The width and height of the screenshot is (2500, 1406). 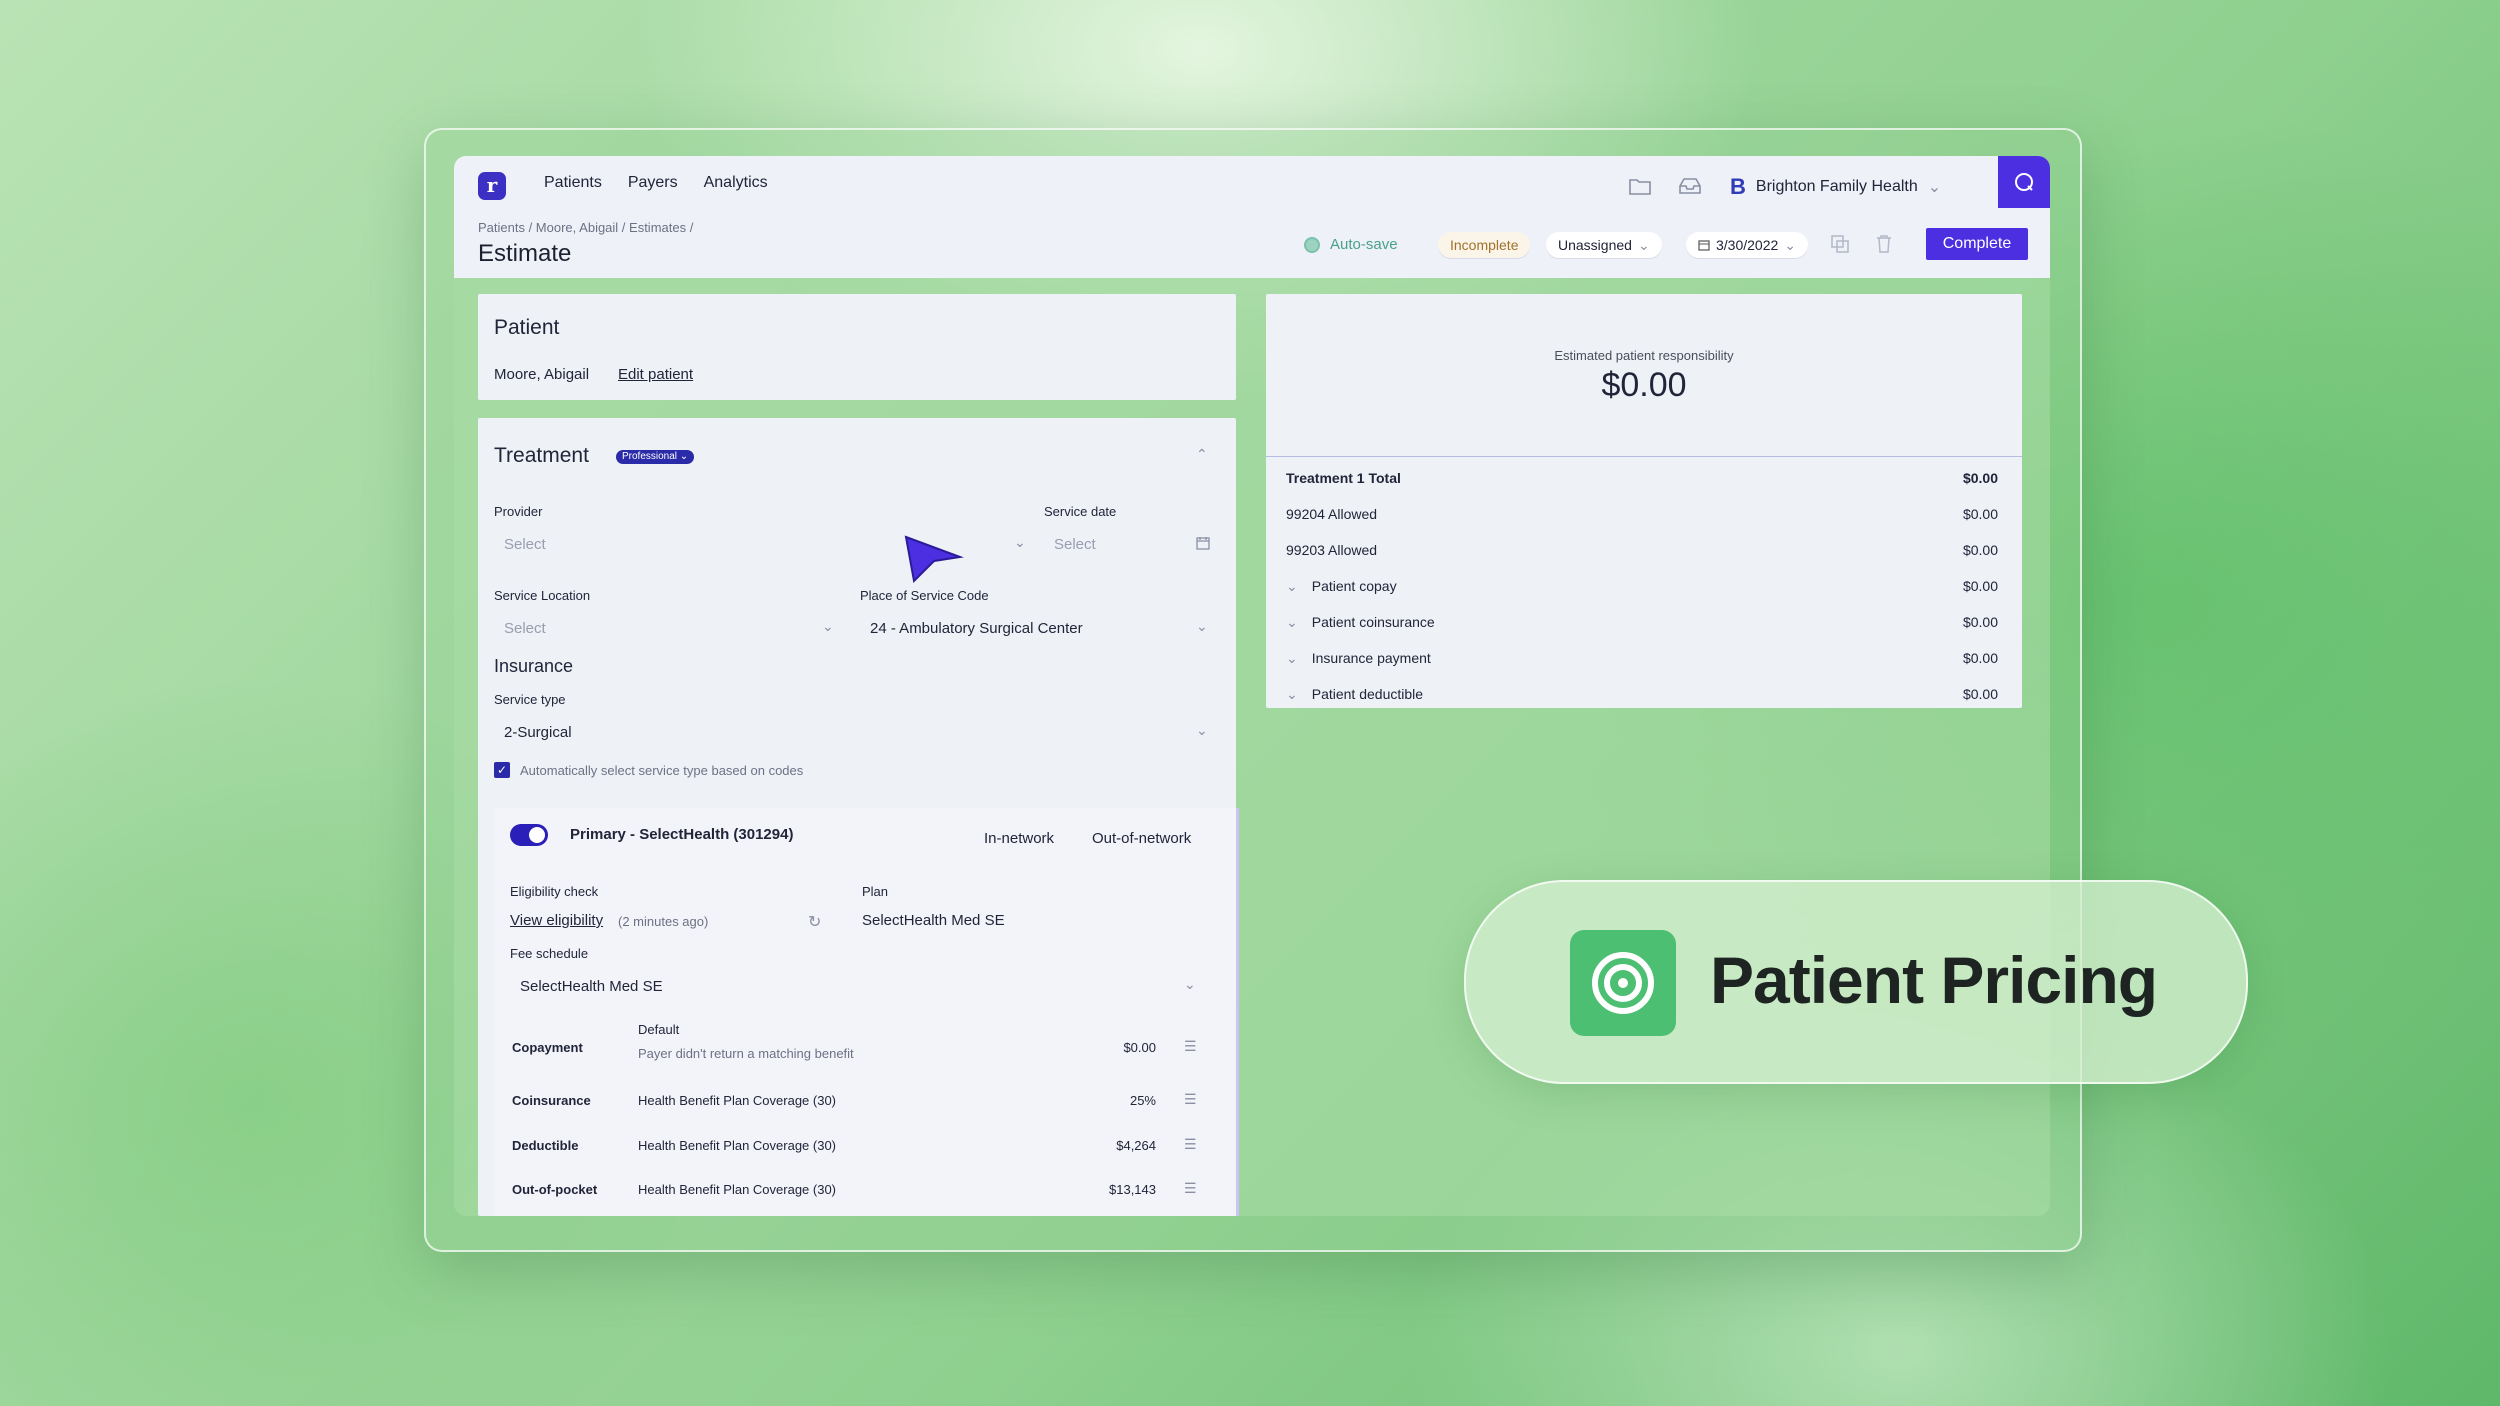 I want to click on main-nav: Patients Payers Analytics, so click(x=656, y=183).